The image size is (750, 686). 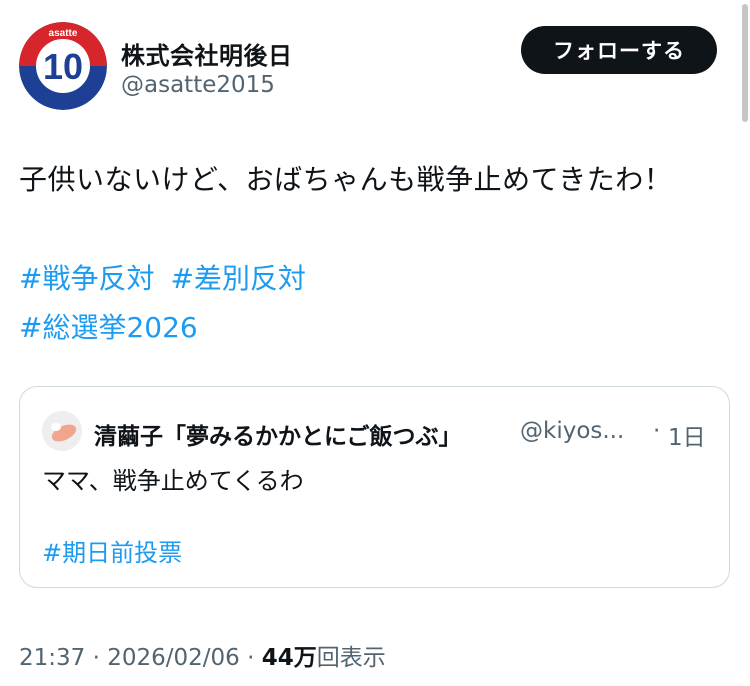 I want to click on quote-timestamp: 1日, so click(x=687, y=438).